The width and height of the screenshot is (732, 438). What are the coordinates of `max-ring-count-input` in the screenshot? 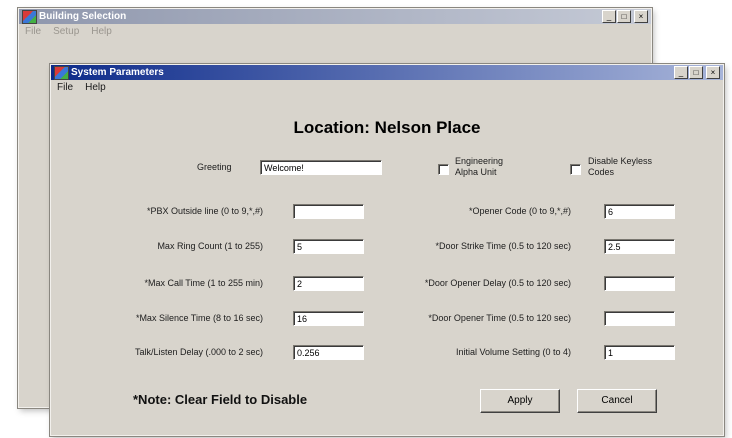 It's located at (328, 246).